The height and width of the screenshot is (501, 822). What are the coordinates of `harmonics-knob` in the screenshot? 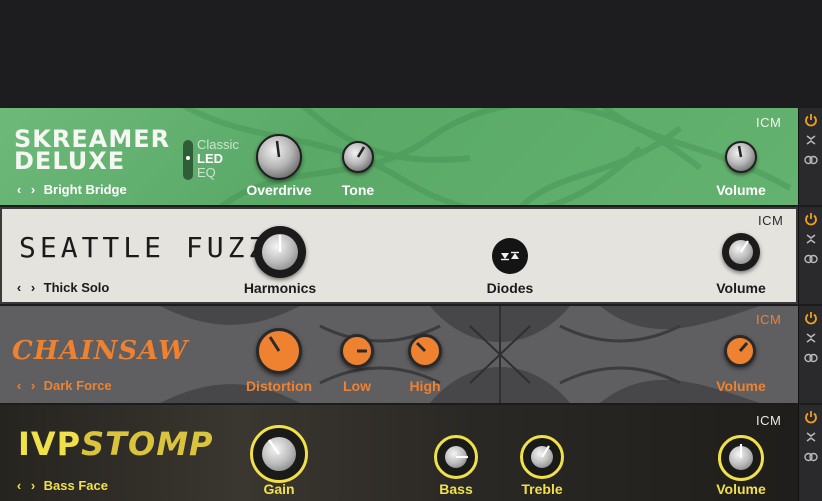 It's located at (280, 252).